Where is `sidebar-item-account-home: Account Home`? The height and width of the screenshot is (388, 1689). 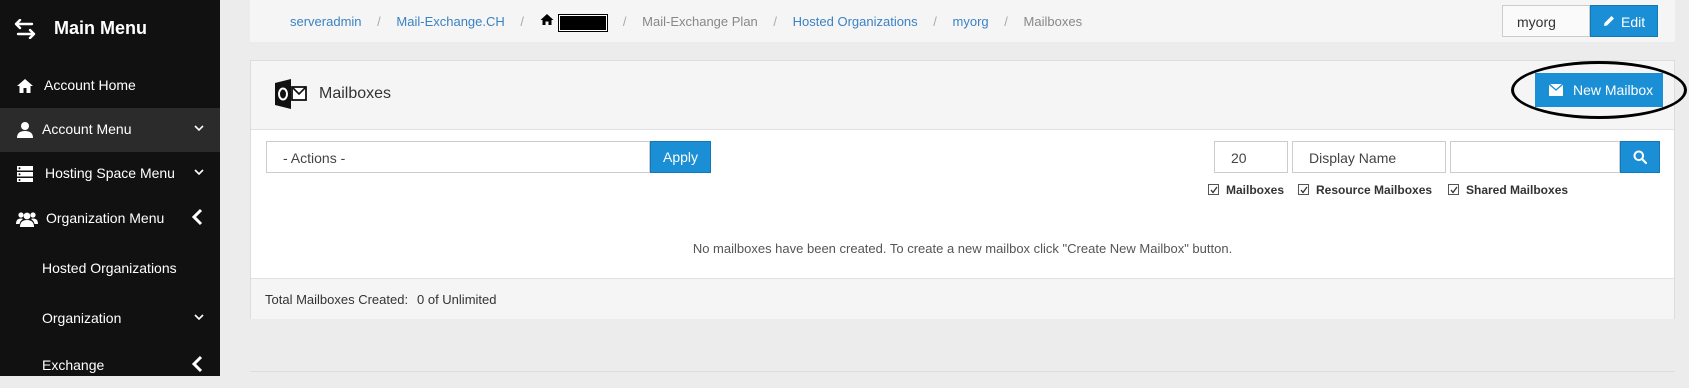
sidebar-item-account-home: Account Home is located at coordinates (110, 86).